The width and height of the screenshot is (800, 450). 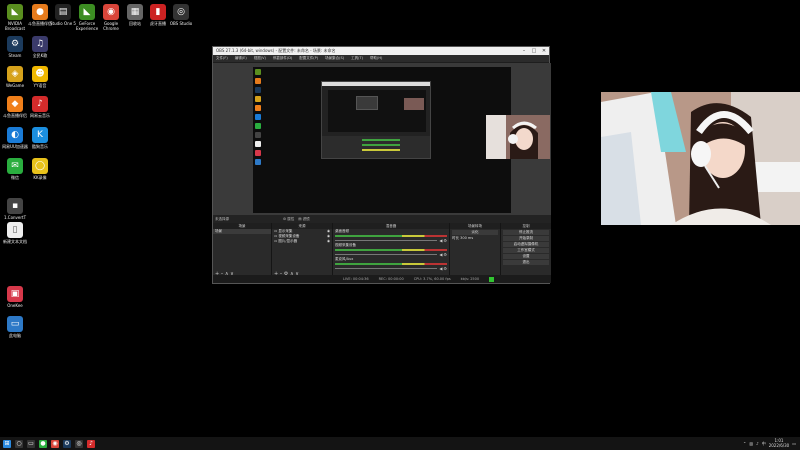 I want to click on live-time: LIVE: 00:04:36, so click(x=356, y=279).